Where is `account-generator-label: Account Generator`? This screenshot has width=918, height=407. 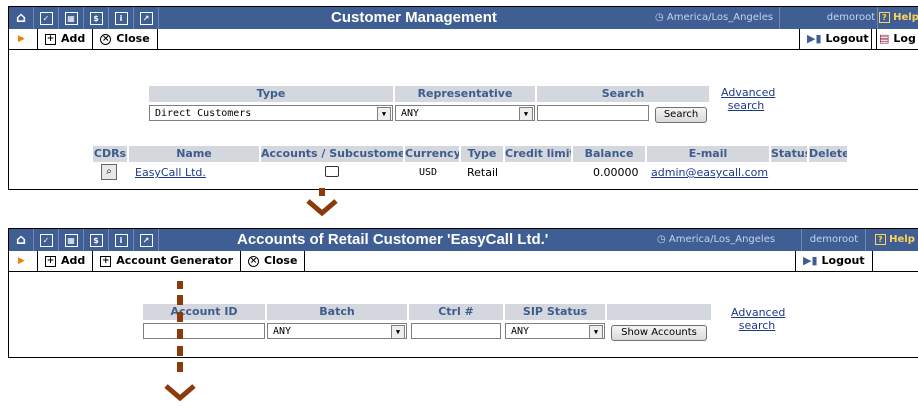
account-generator-label: Account Generator is located at coordinates (174, 260).